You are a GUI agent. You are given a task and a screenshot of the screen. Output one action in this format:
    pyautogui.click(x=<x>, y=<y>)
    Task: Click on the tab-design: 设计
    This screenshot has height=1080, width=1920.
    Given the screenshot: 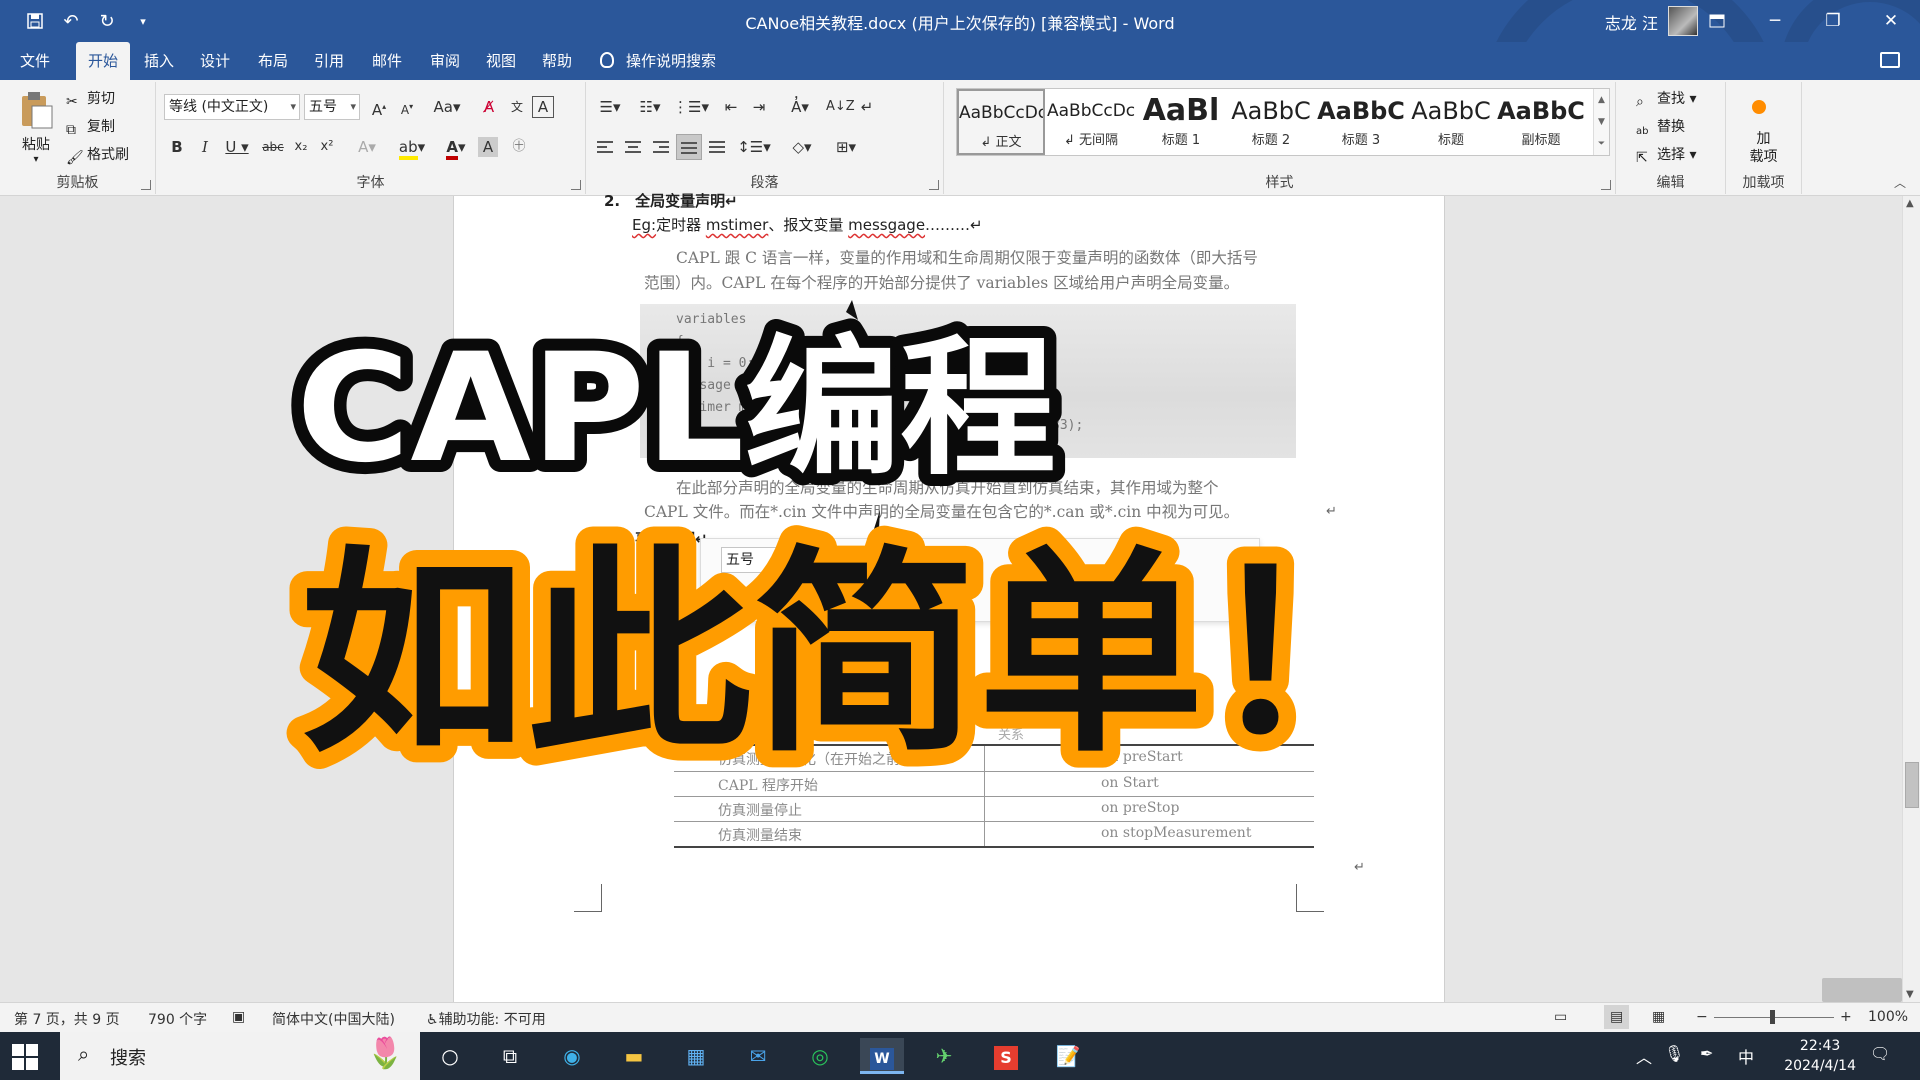 What is the action you would take?
    pyautogui.click(x=215, y=61)
    